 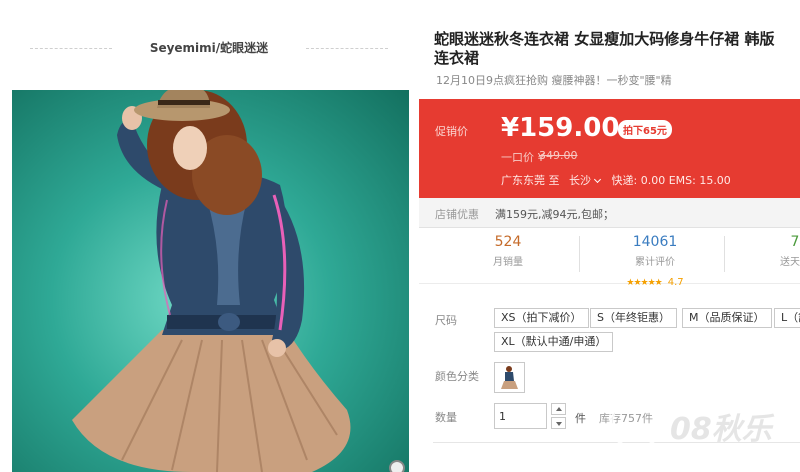 I want to click on size-option-xl: XL（默认中通/申通）, so click(x=554, y=342).